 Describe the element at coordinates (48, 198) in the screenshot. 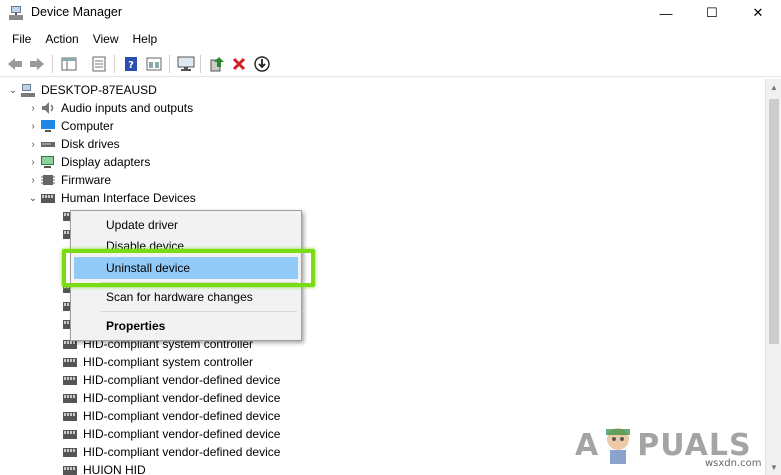

I see `hid-icon` at that location.